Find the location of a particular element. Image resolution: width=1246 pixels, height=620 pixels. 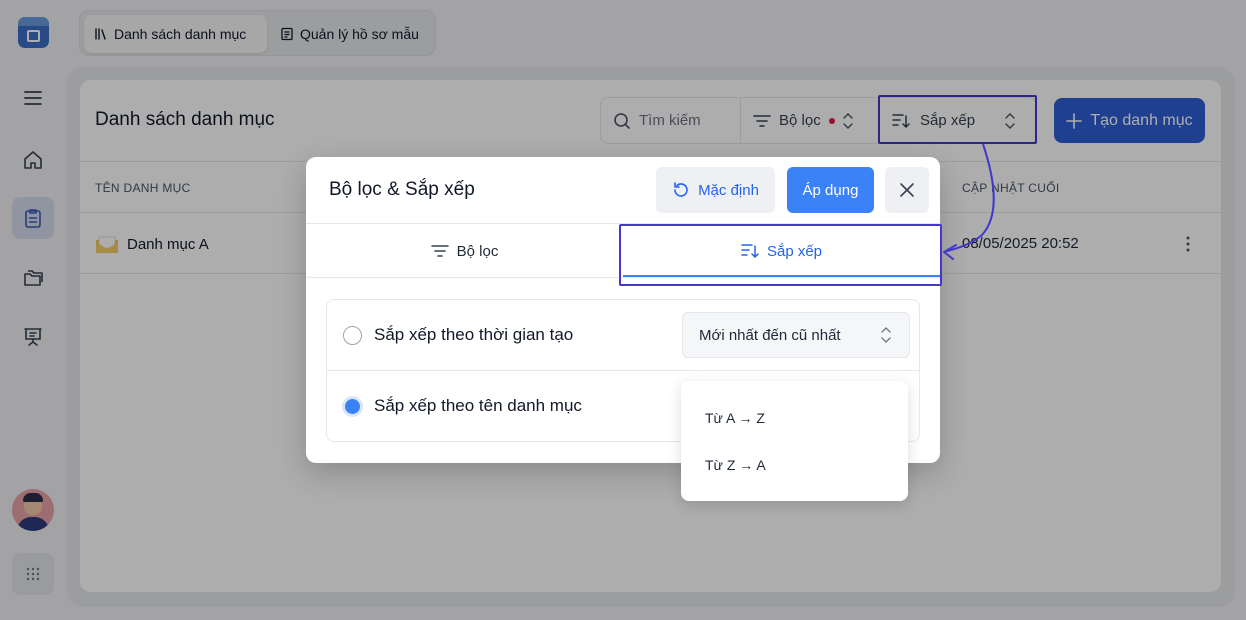

close-icon is located at coordinates (907, 190).